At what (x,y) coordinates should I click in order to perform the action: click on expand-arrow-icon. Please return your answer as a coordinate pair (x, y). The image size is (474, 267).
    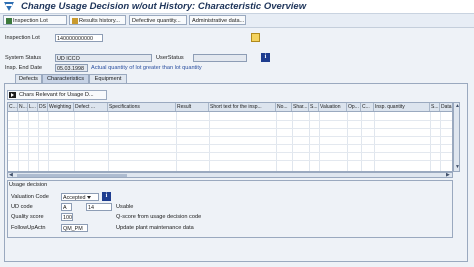
    Looking at the image, I should click on (12, 95).